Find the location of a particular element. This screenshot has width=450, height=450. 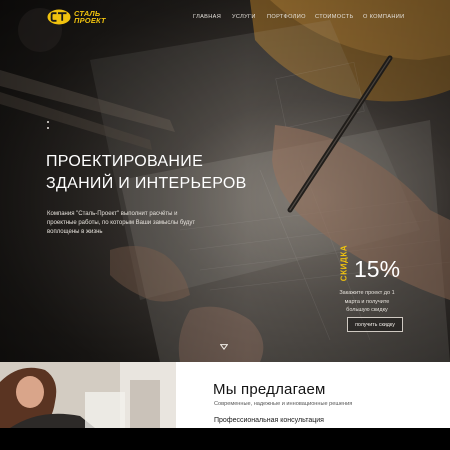

offer-photo-image is located at coordinates (88, 395).